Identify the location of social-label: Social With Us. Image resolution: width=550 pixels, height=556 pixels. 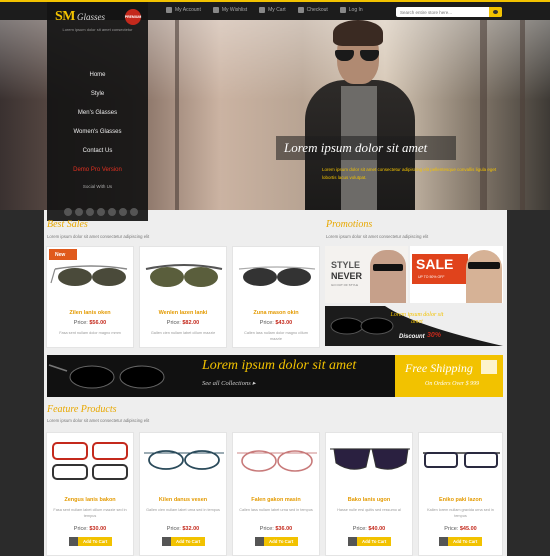
(97, 186).